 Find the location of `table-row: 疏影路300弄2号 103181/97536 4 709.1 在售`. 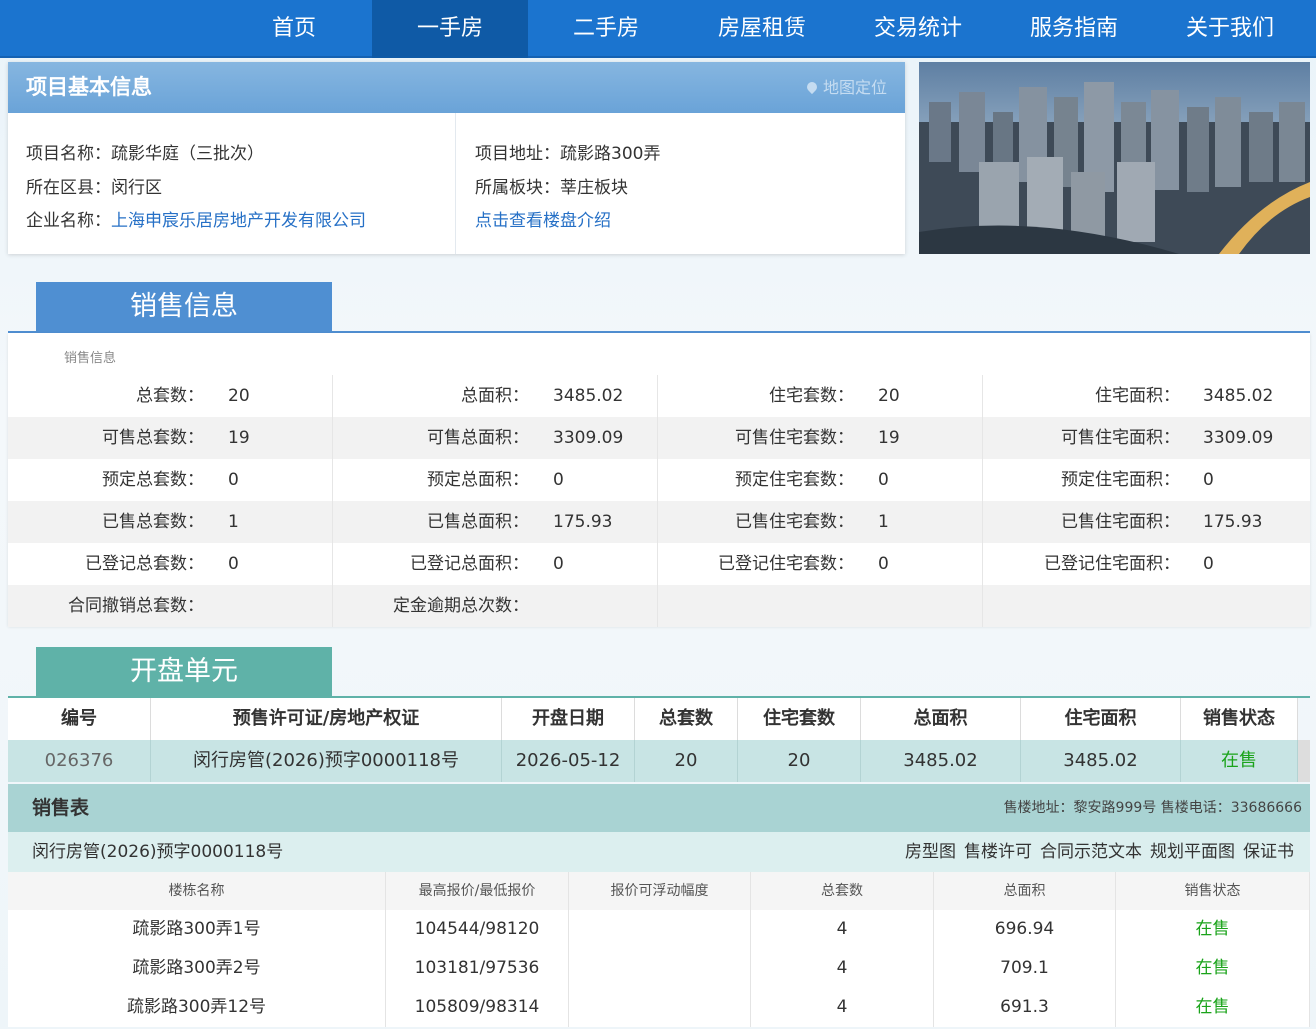

table-row: 疏影路300弄2号 103181/97536 4 709.1 在售 is located at coordinates (659, 968).